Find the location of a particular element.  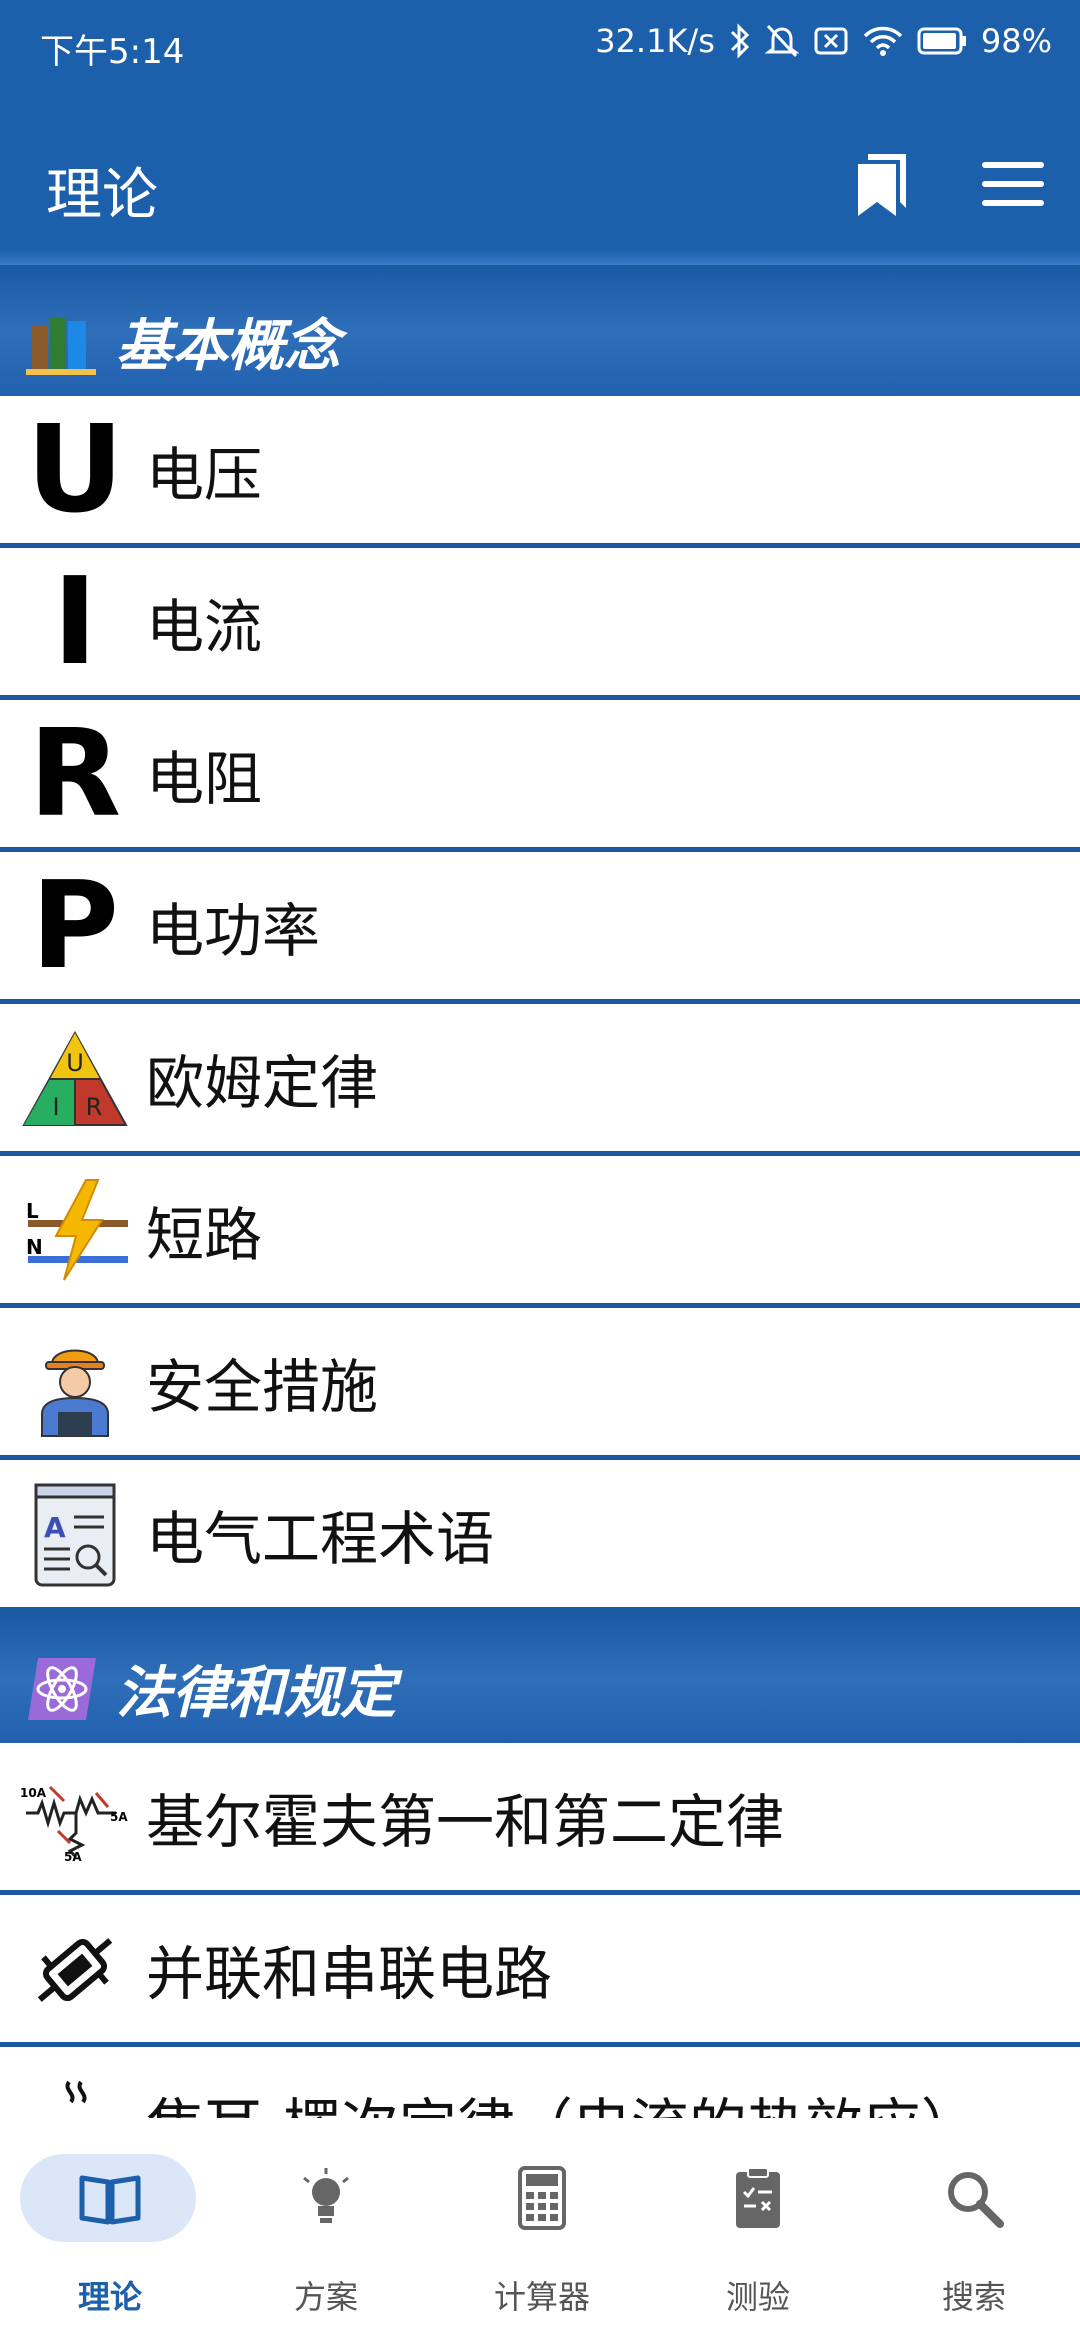

tab-quiz: 测验 is located at coordinates (758, 2239).